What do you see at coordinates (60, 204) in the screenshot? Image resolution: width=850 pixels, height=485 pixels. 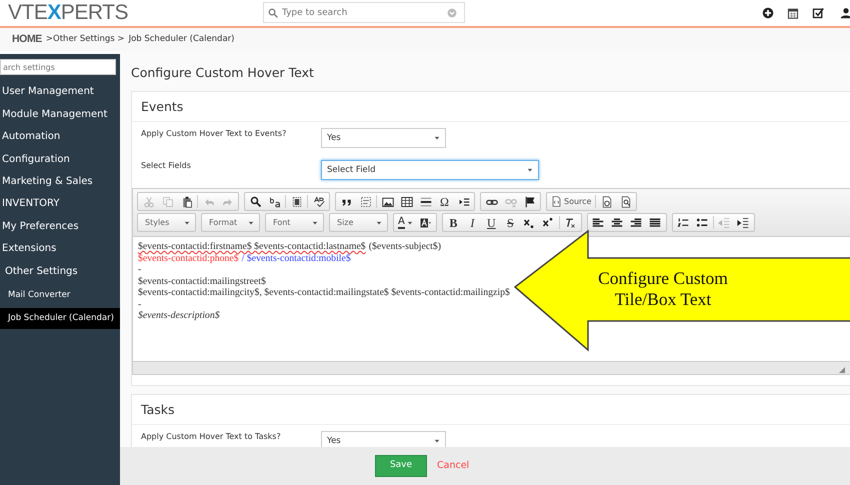 I see `sidebar-item: INVENTORY` at bounding box center [60, 204].